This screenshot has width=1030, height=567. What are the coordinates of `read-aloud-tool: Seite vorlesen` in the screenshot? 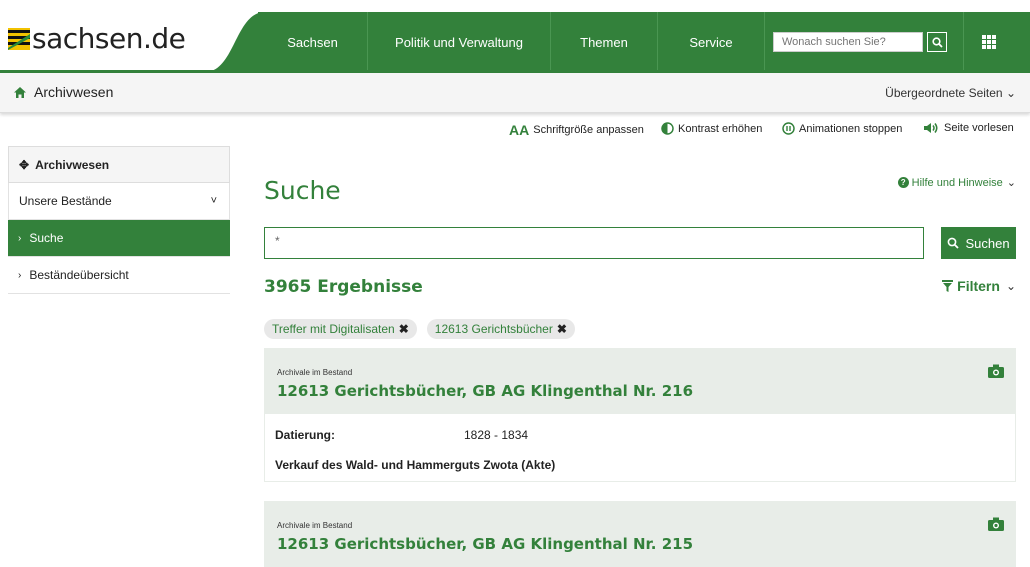 It's located at (969, 128).